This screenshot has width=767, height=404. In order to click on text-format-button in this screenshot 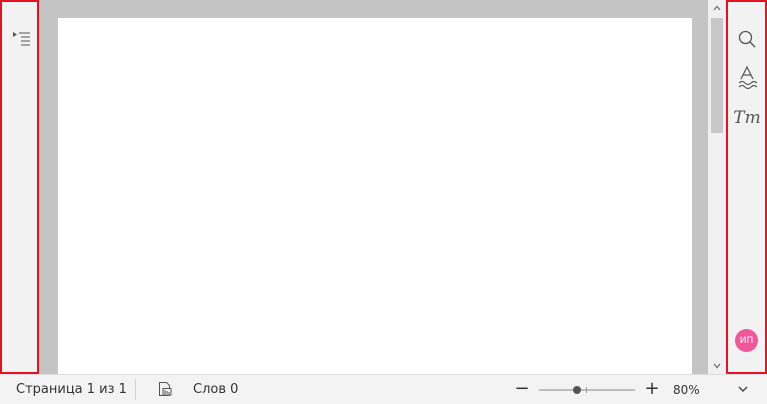, I will do `click(747, 77)`.